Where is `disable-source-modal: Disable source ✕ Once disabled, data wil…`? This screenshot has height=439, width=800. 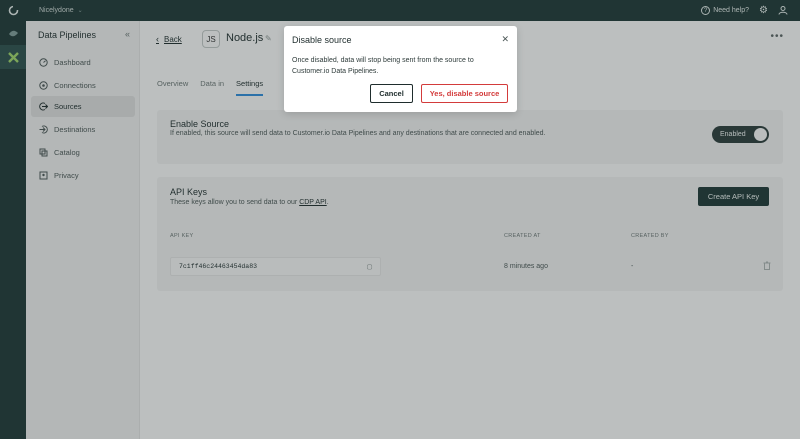 disable-source-modal: Disable source ✕ Once disabled, data wil… is located at coordinates (400, 69).